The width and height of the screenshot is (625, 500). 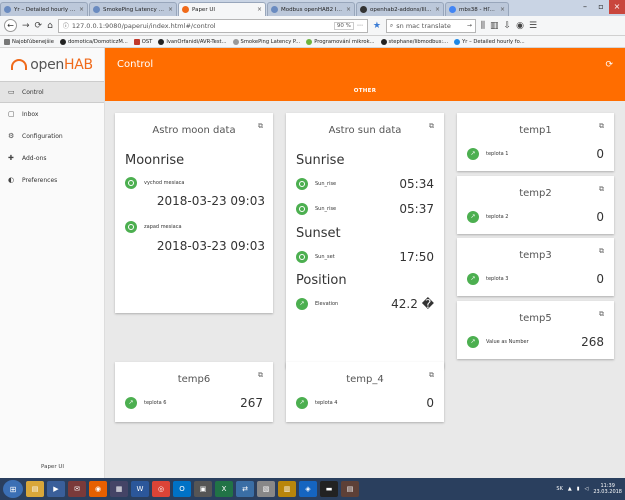 What do you see at coordinates (350, 489) in the screenshot?
I see `app-icon: ▤` at bounding box center [350, 489].